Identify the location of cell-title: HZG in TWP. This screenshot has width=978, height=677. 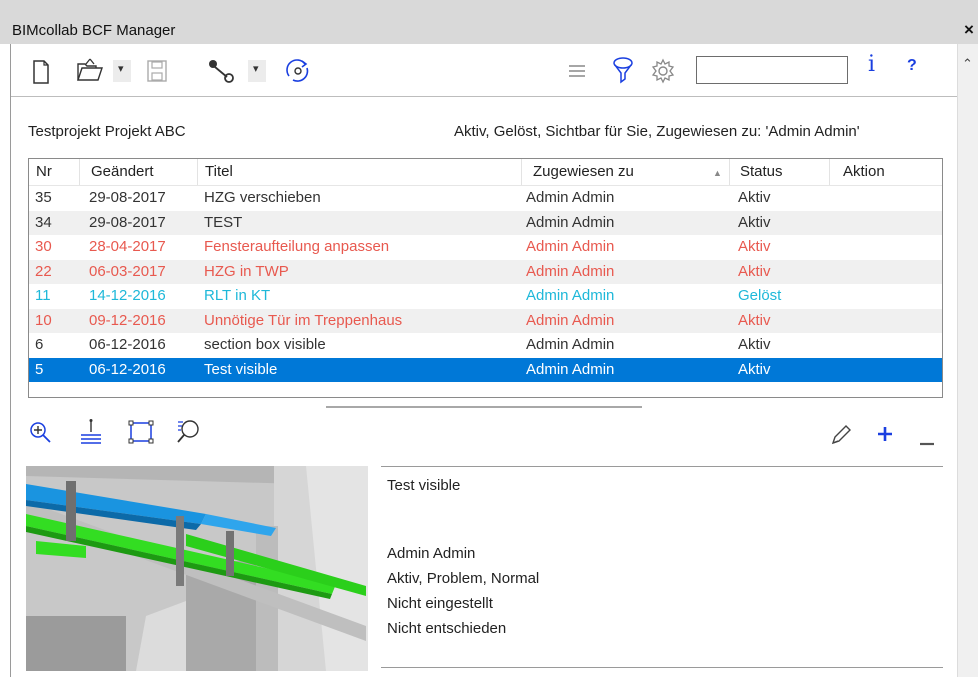
(246, 271).